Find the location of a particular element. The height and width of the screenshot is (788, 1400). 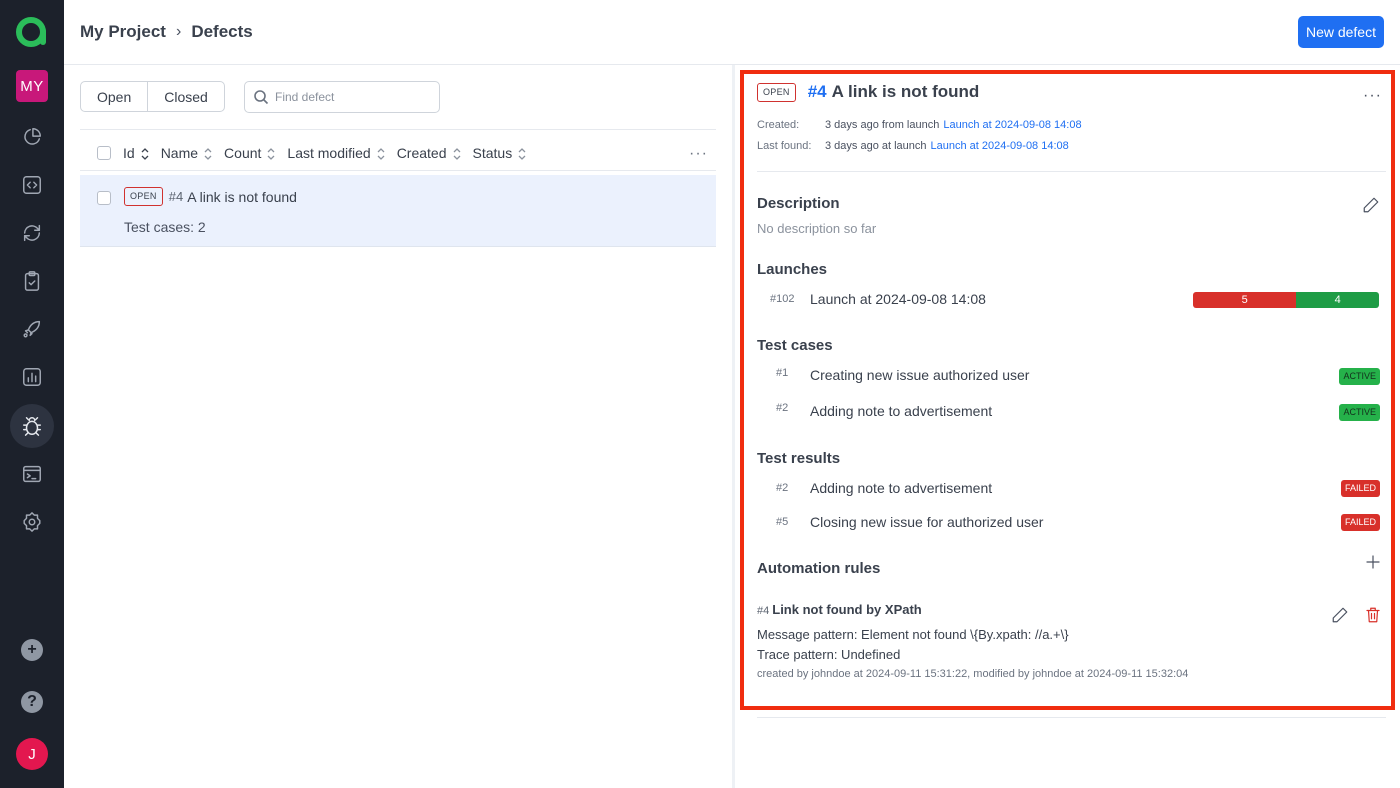

rule-id: #4 is located at coordinates (763, 611).